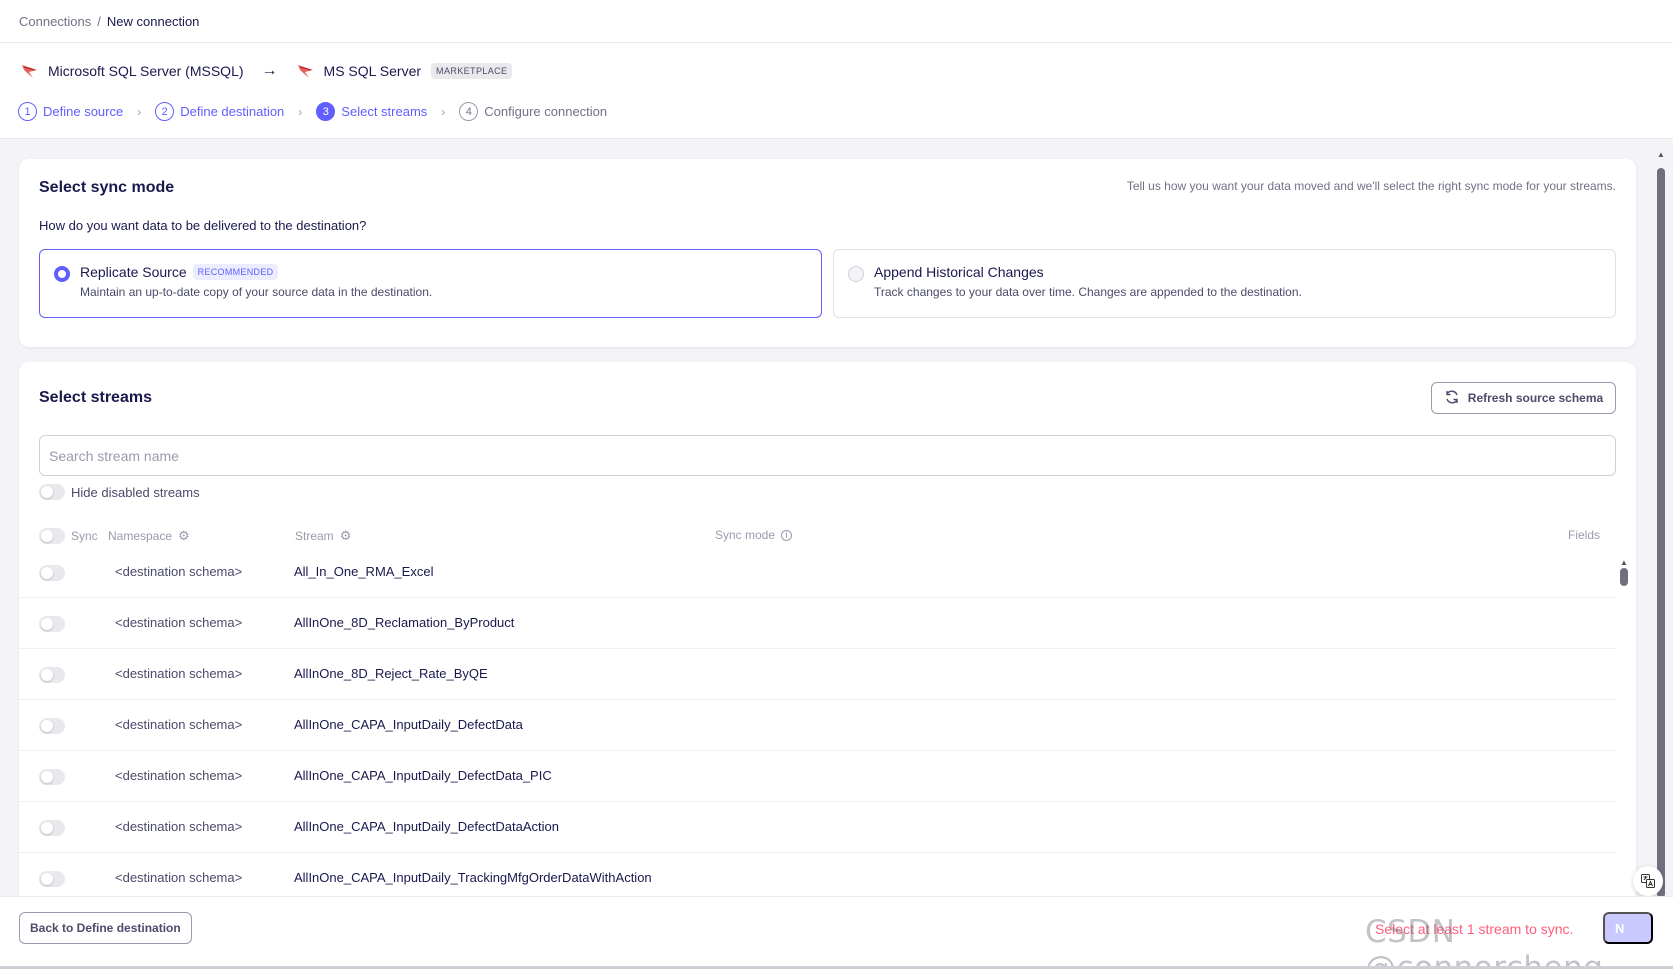  What do you see at coordinates (149, 536) in the screenshot?
I see `column-namespace: Namespace ⚙` at bounding box center [149, 536].